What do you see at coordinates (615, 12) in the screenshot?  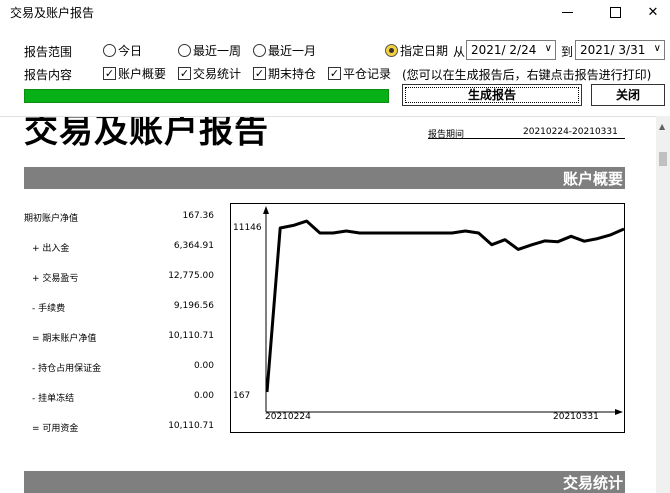 I see `maximize-icon` at bounding box center [615, 12].